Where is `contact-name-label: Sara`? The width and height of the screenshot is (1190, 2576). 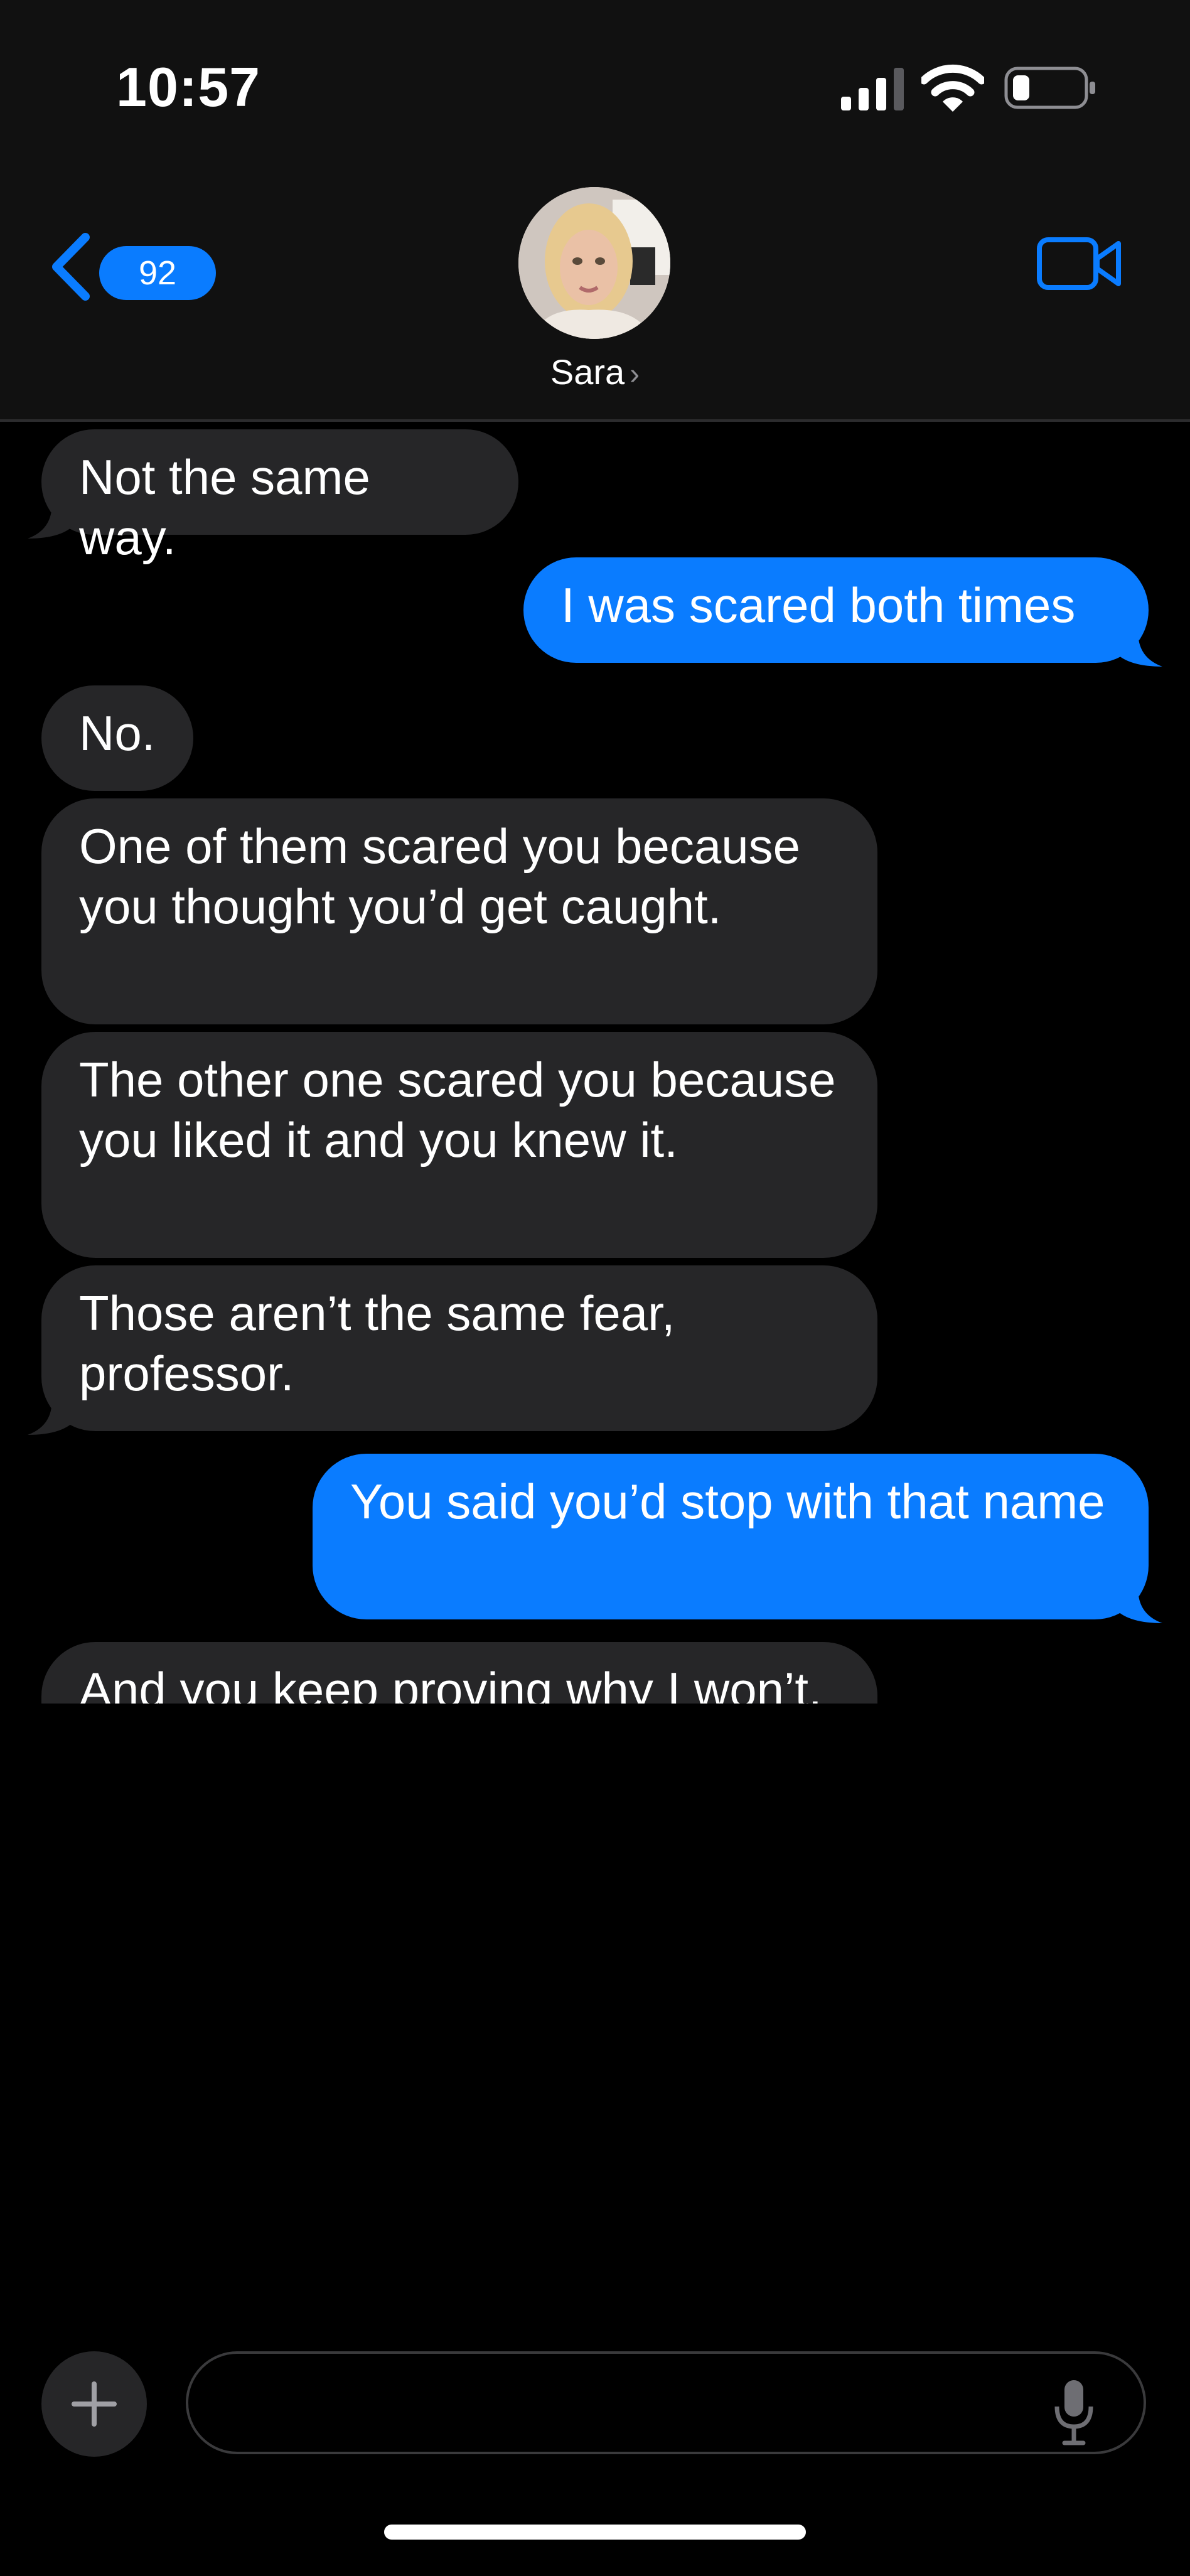 contact-name-label: Sara is located at coordinates (587, 372).